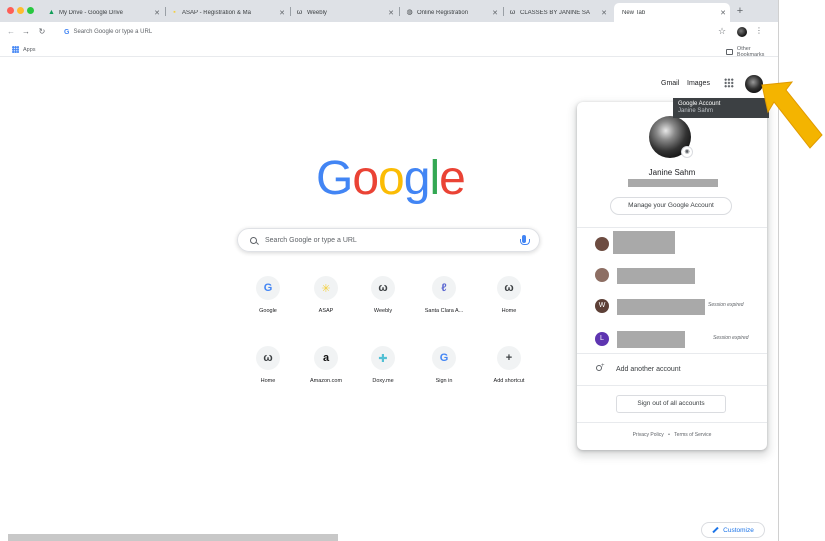  I want to click on customize-button: Customize, so click(733, 530).